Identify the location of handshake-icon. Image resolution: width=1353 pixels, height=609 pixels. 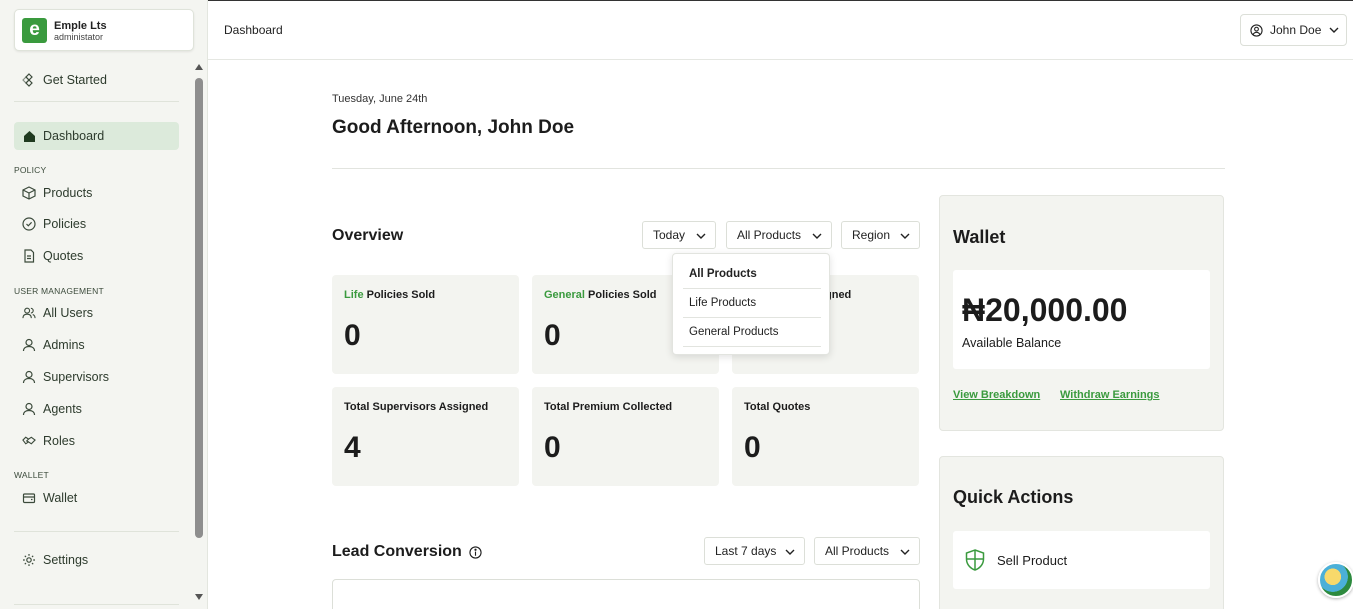
(29, 441).